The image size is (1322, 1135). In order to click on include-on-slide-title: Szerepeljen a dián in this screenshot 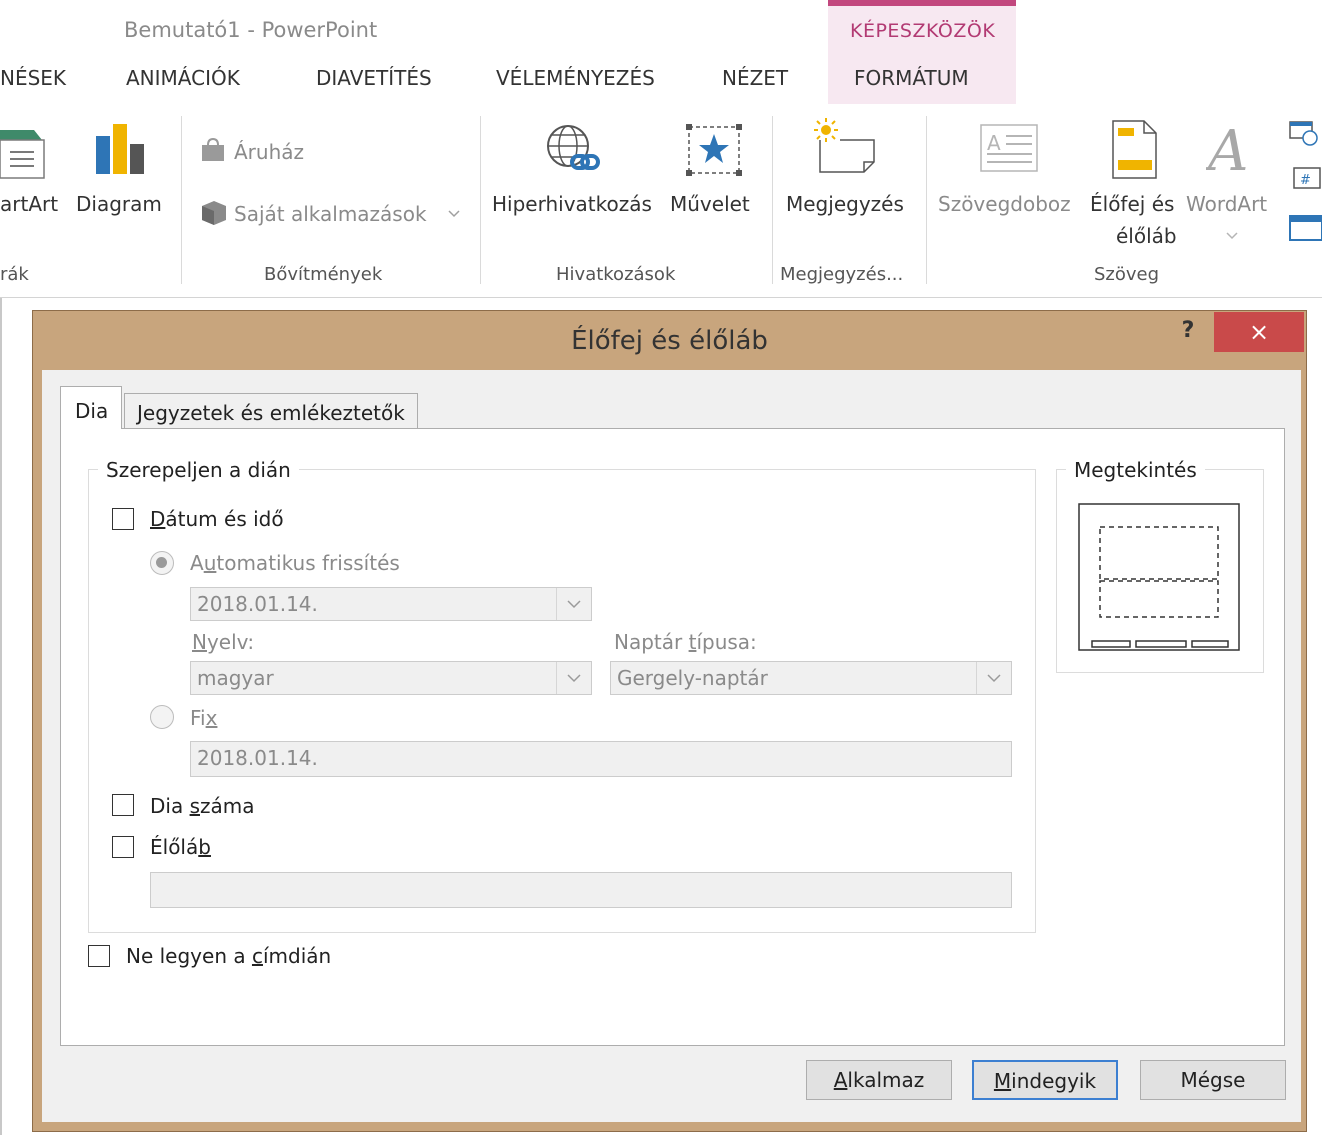, I will do `click(198, 470)`.